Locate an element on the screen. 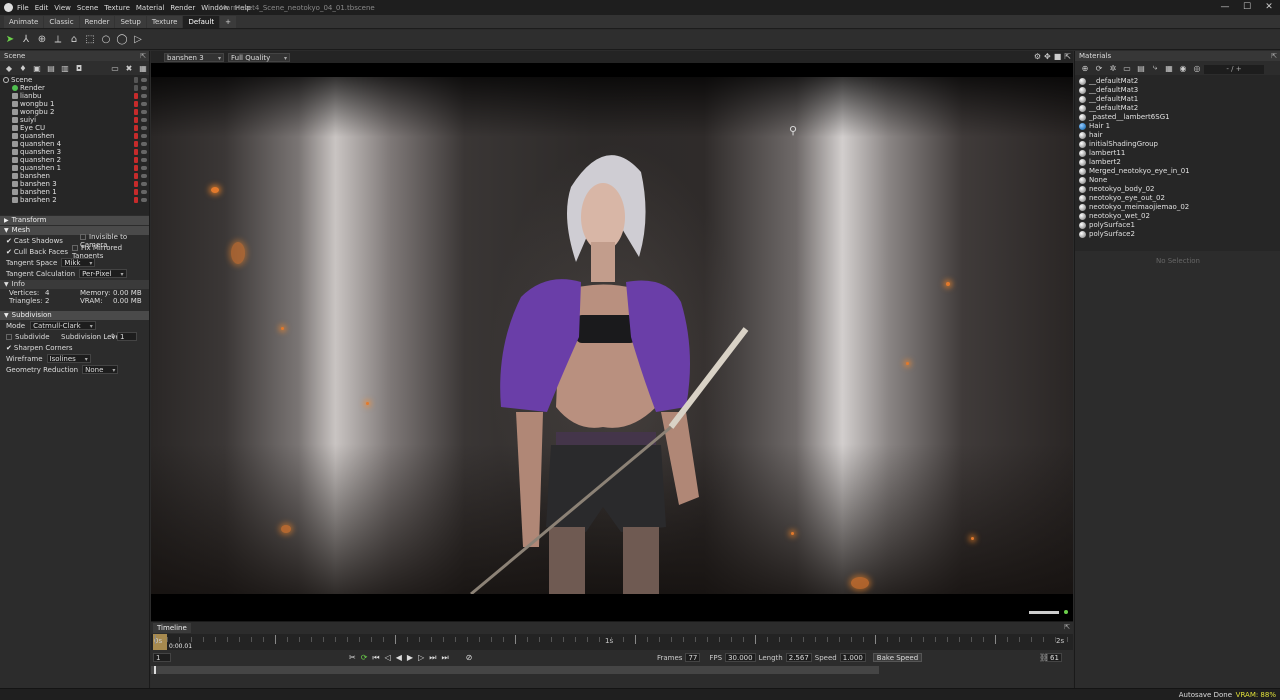 The image size is (1280, 700). step-back-icon: ◀ is located at coordinates (399, 658).